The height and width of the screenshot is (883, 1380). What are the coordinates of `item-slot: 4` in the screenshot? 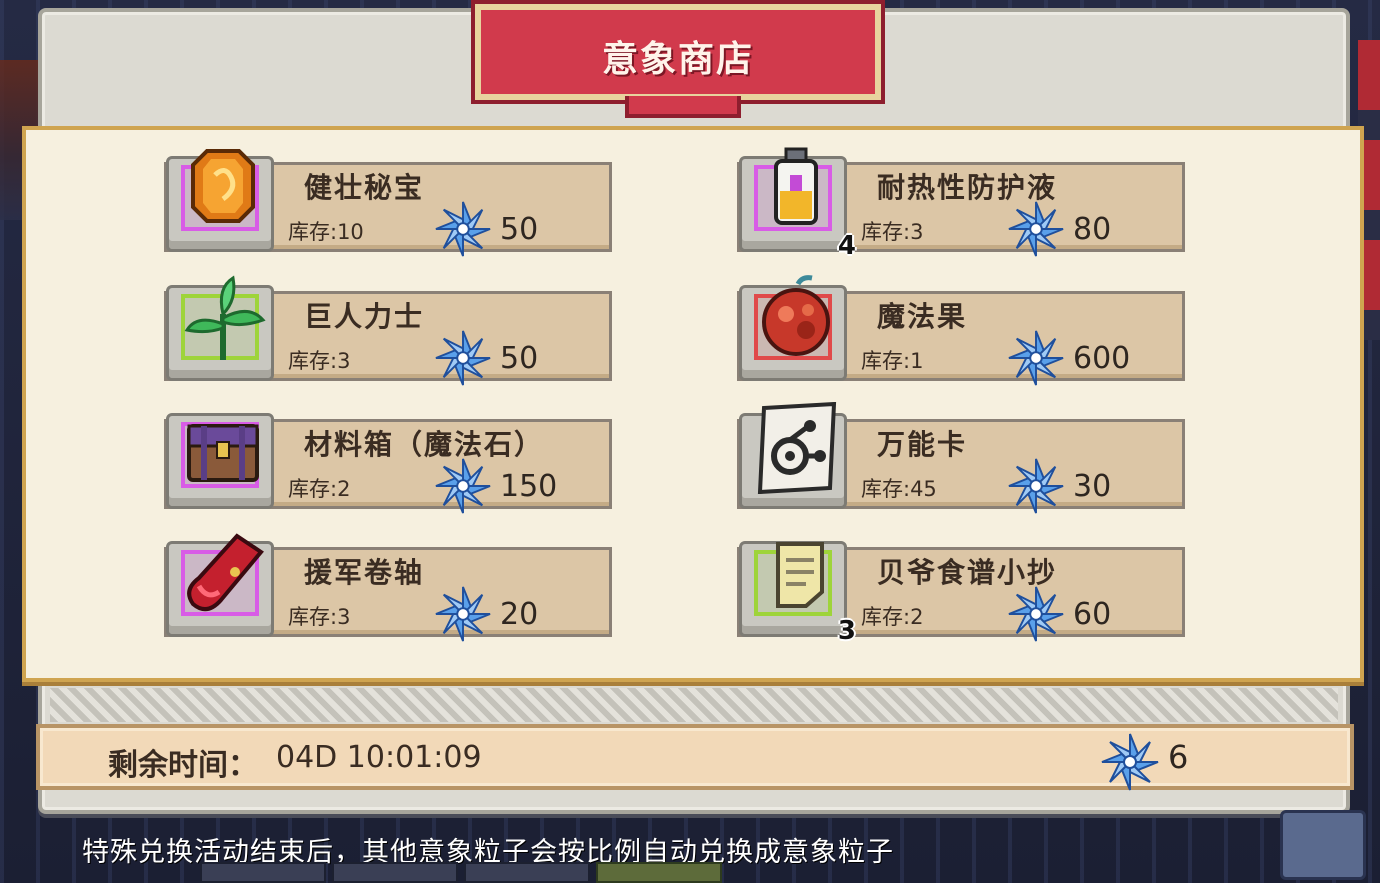 It's located at (797, 204).